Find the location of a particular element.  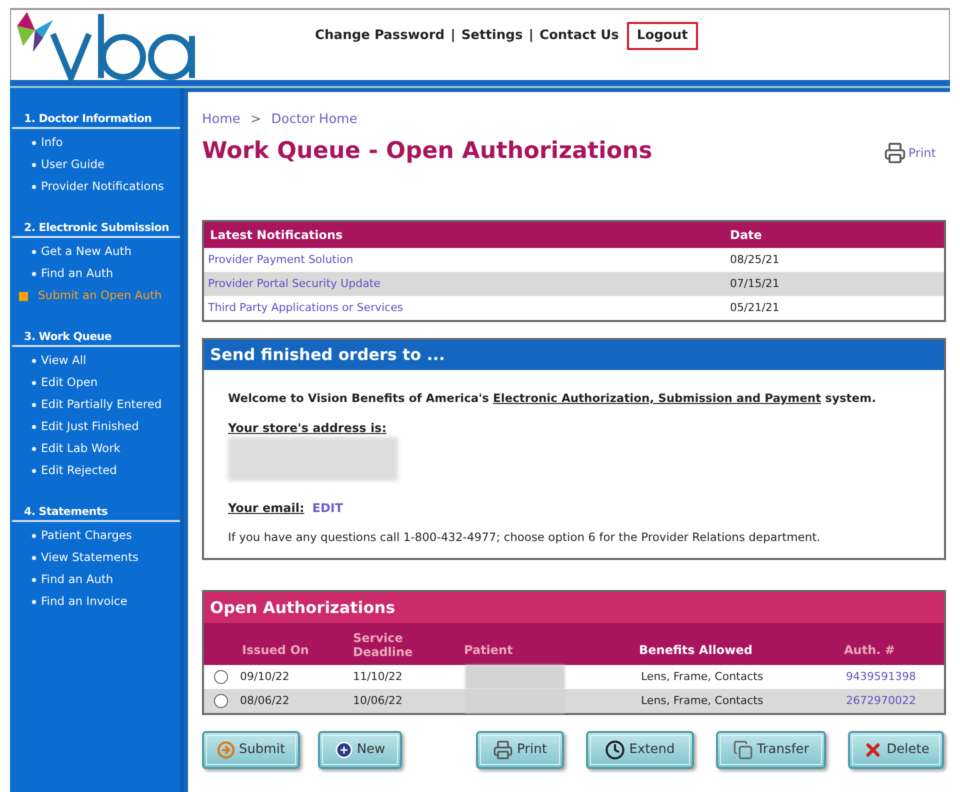

plus-icon is located at coordinates (343, 750).